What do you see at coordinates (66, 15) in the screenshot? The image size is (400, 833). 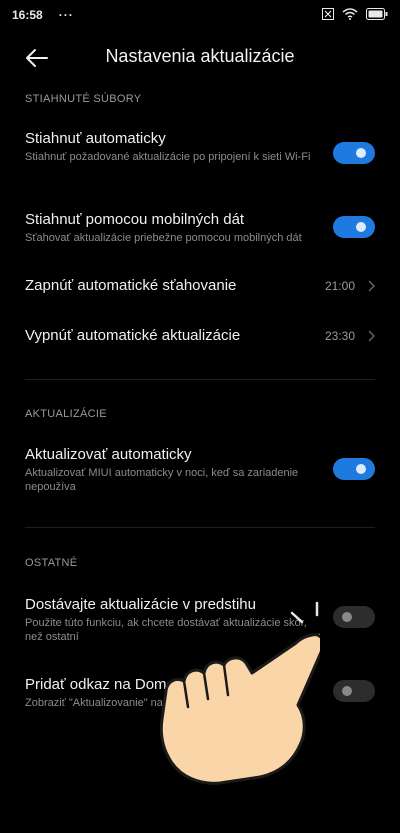 I see `status-more-icon: ···` at bounding box center [66, 15].